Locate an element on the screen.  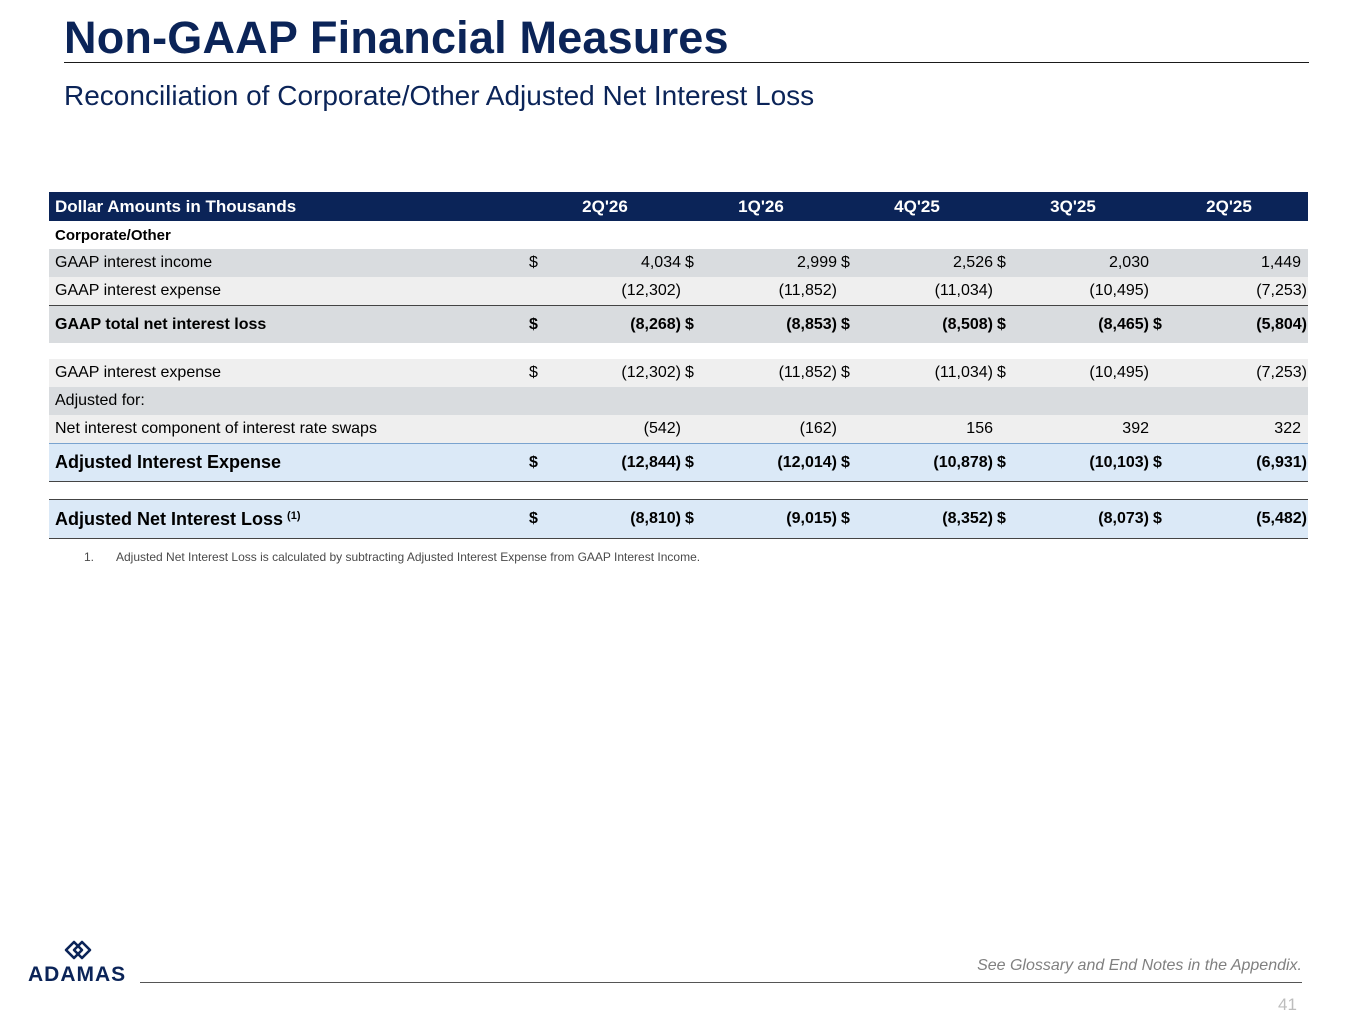
value-cell: (8,268) is located at coordinates (655, 324).